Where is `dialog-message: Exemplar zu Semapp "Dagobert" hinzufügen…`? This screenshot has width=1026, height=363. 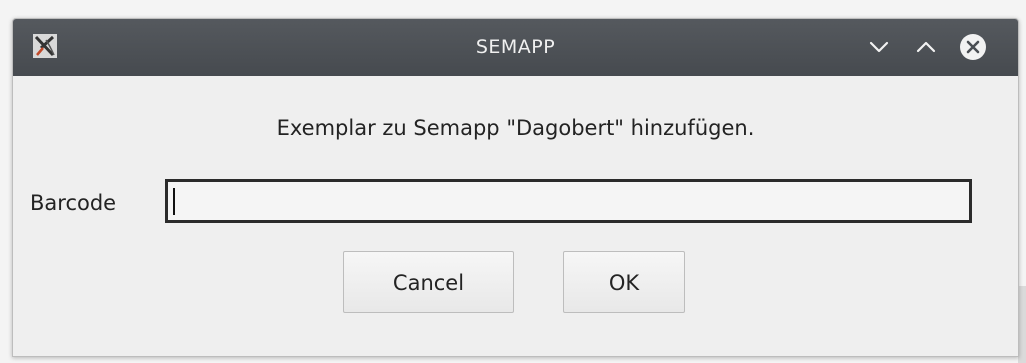
dialog-message: Exemplar zu Semapp "Dagobert" hinzufügen… is located at coordinates (515, 128).